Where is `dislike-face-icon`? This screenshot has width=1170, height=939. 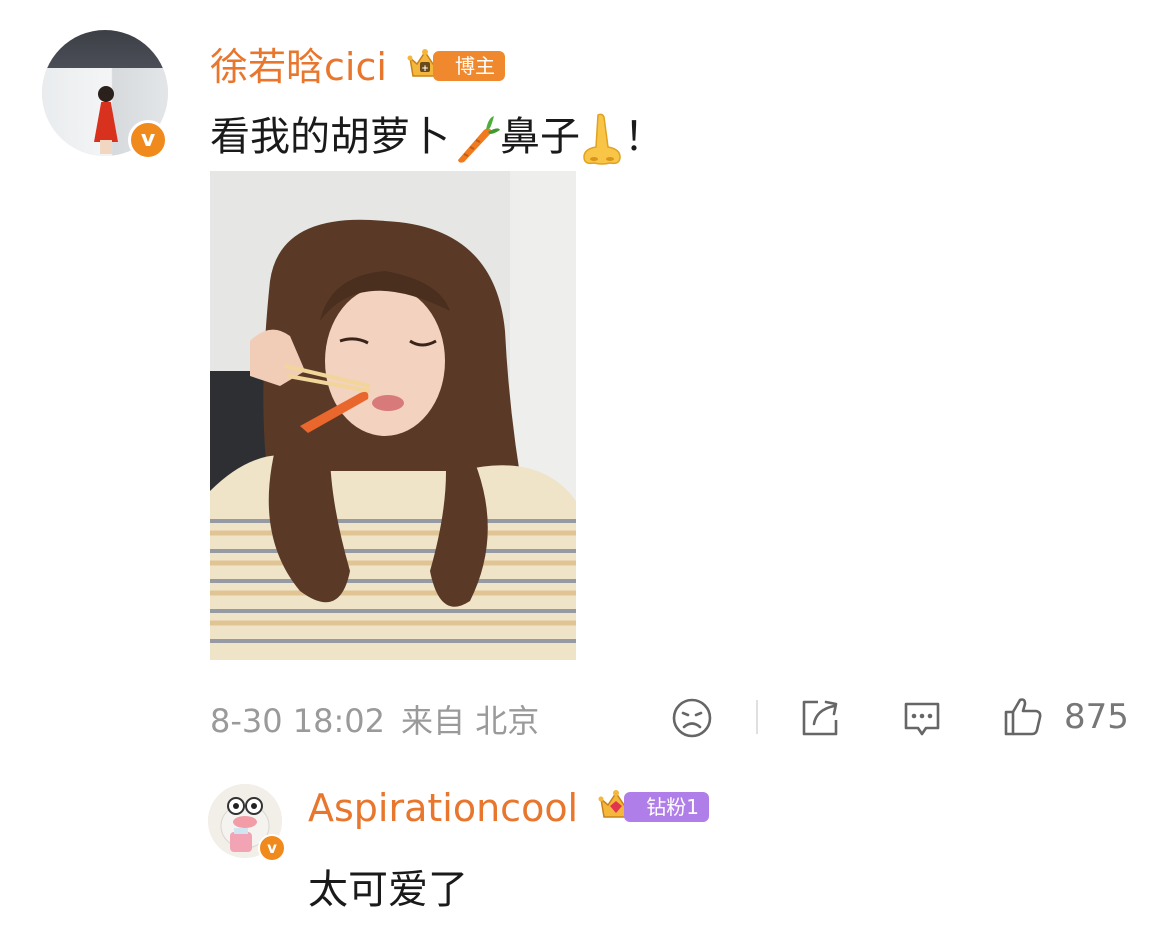 dislike-face-icon is located at coordinates (692, 718).